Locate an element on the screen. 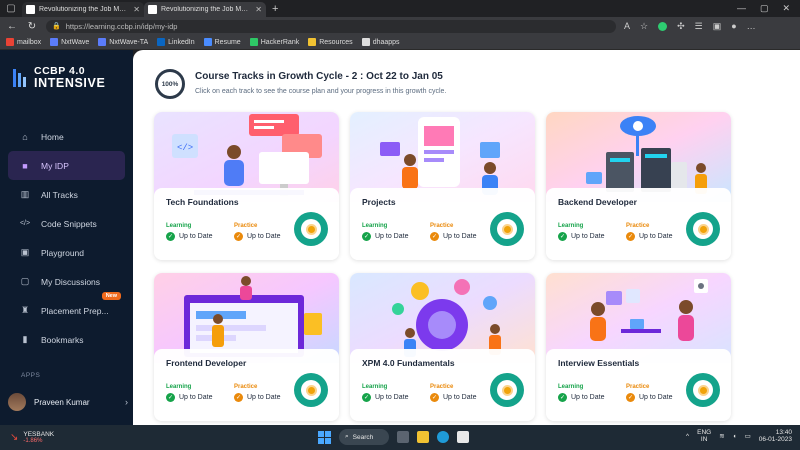  sidebar-item-label: Playground is located at coordinates (63, 252).